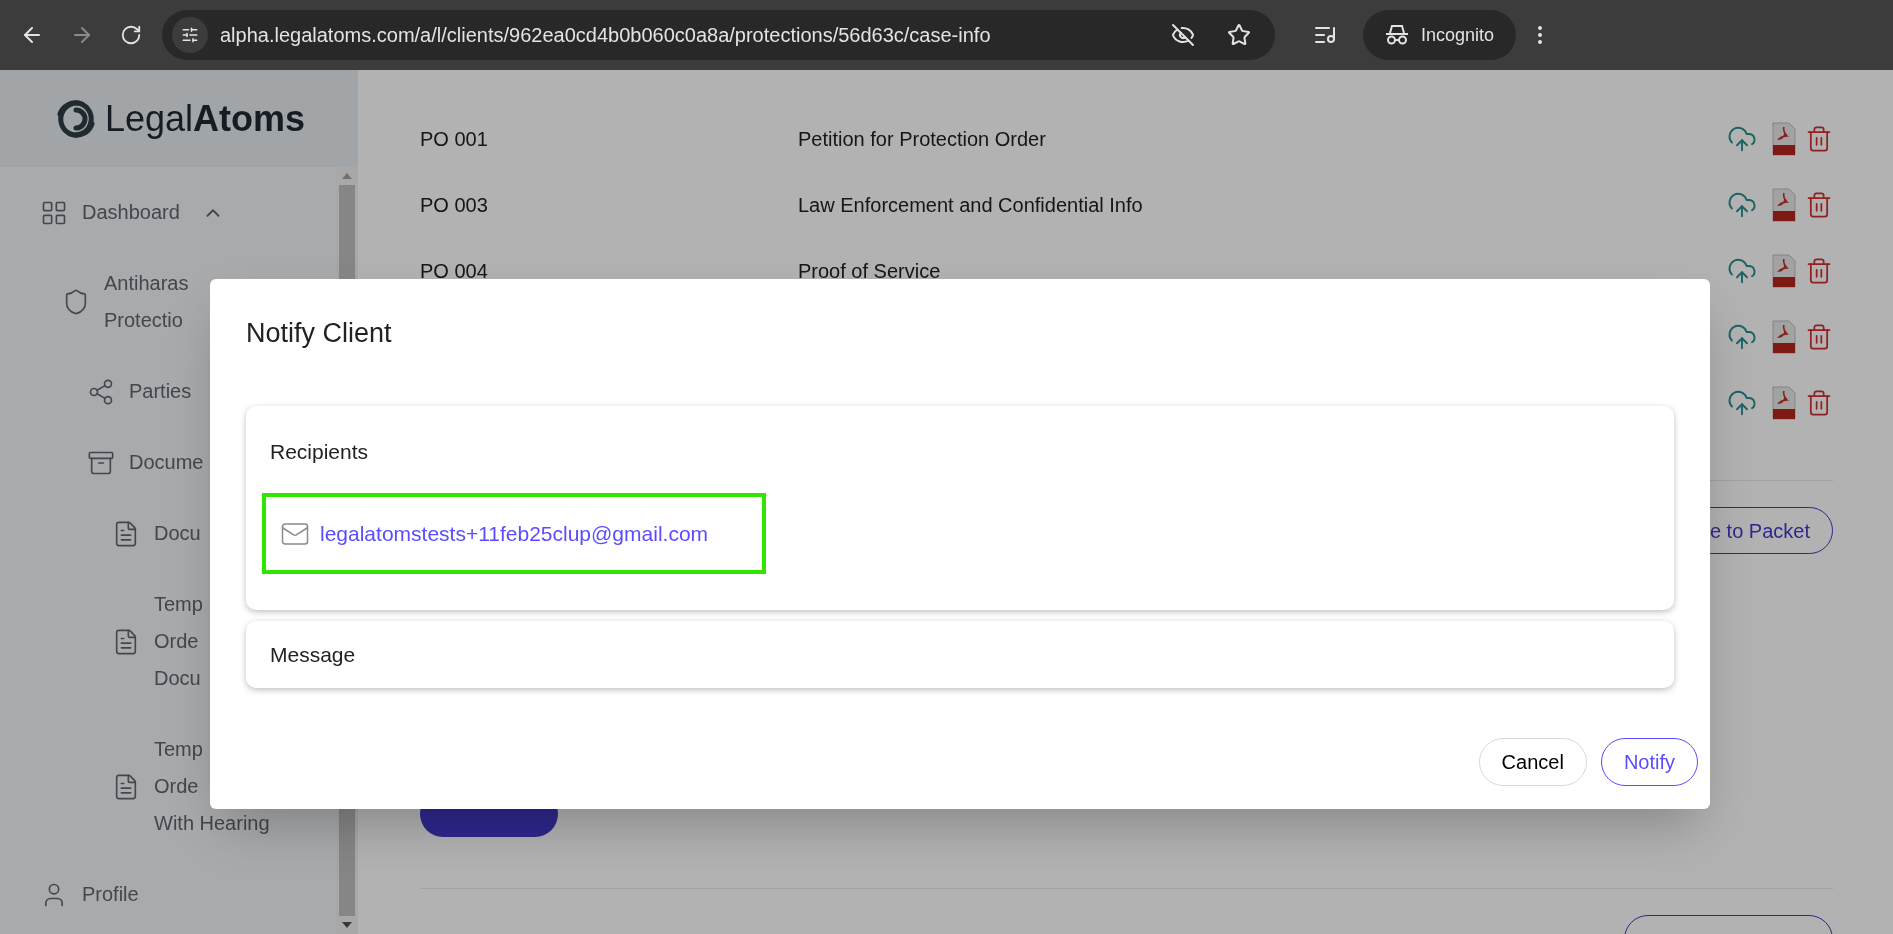  I want to click on incognito-icon, so click(1397, 35).